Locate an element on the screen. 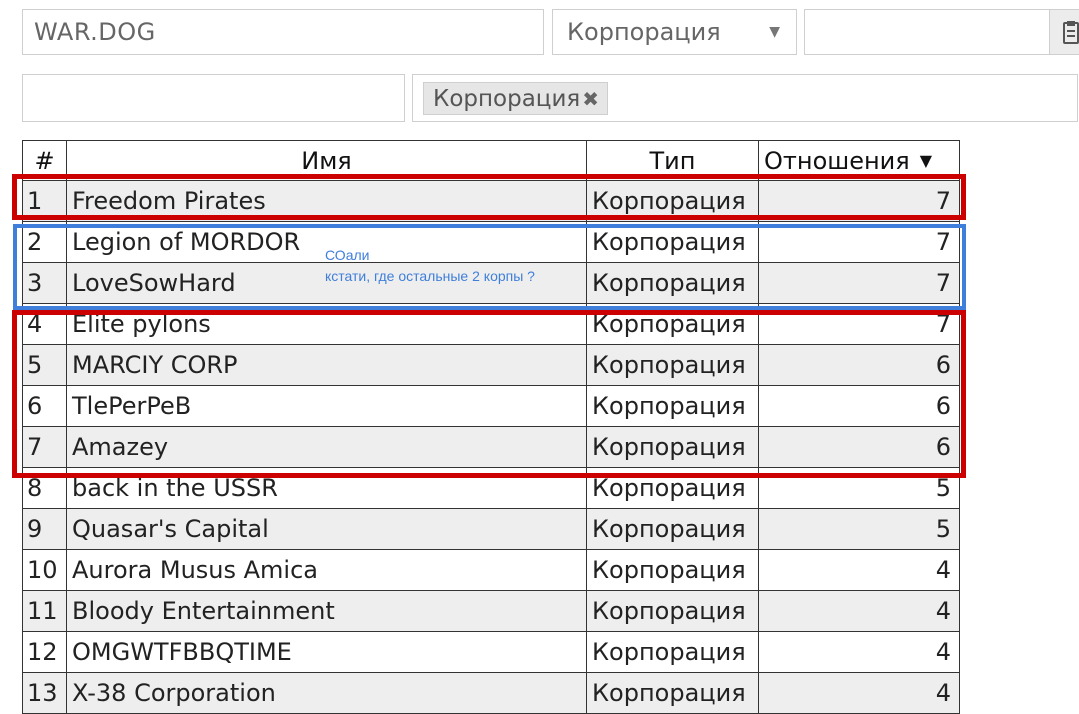  table-row: 11 Bloody Entertainment Корпорация 4 is located at coordinates (491, 611).